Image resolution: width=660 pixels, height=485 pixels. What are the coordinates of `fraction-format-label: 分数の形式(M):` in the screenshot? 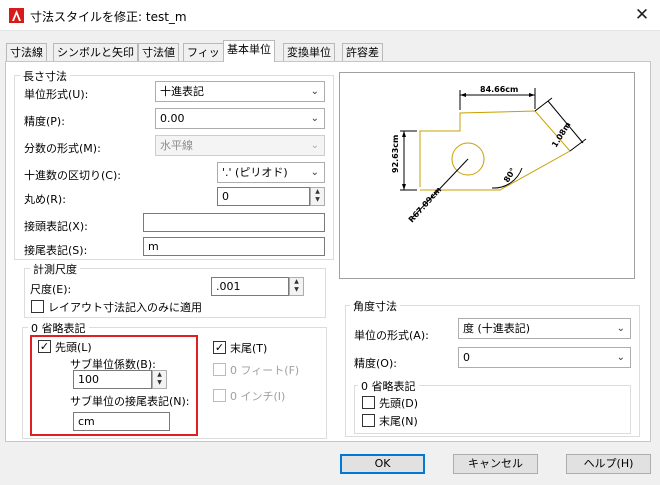 It's located at (62, 148).